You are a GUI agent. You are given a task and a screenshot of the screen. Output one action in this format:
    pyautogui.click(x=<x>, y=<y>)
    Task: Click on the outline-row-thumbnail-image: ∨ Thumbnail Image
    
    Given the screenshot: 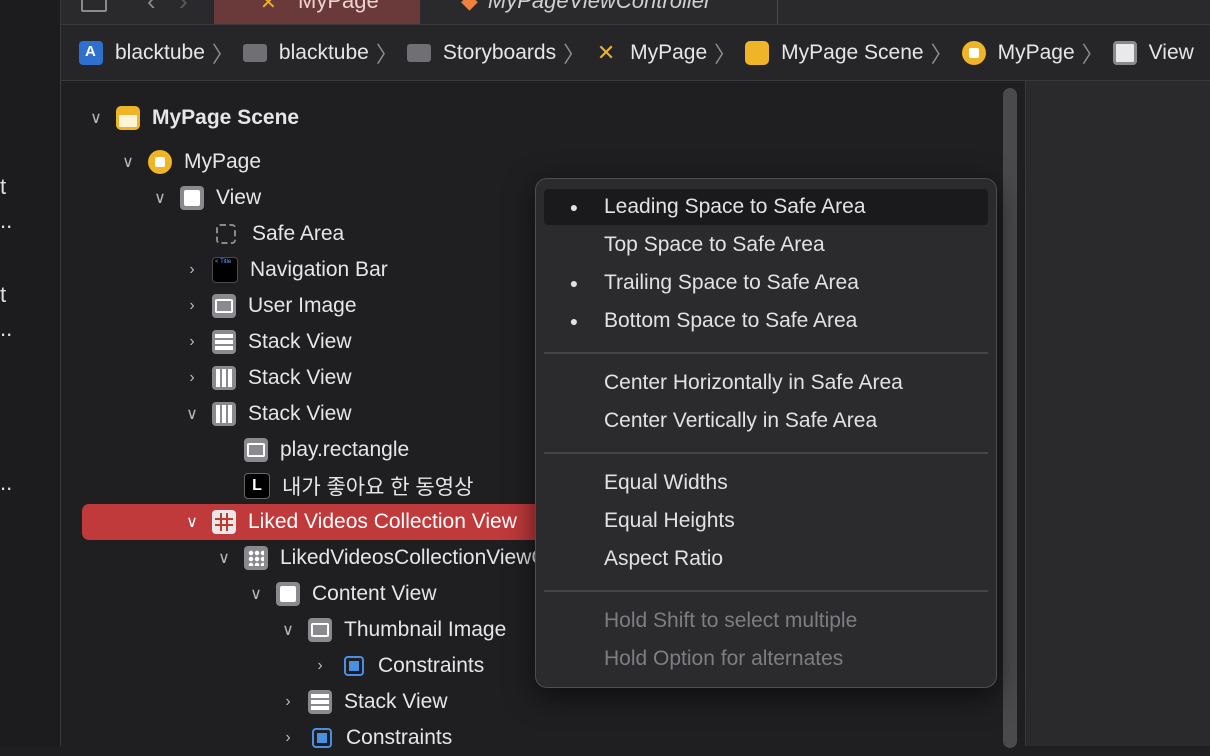 What is the action you would take?
    pyautogui.click(x=391, y=630)
    